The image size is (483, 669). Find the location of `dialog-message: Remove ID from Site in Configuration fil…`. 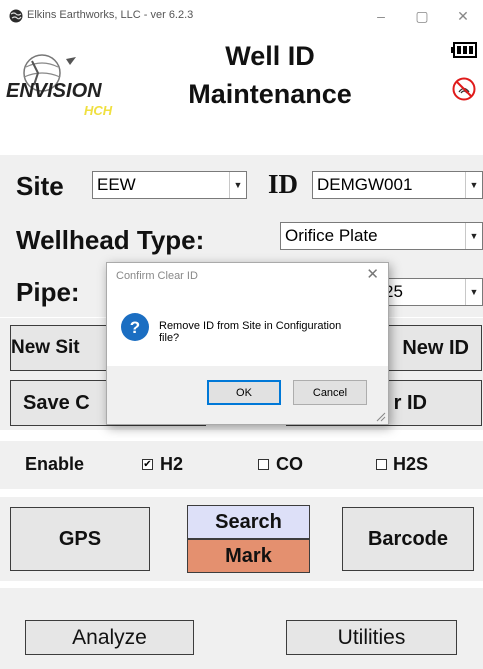

dialog-message: Remove ID from Site in Configuration fil… is located at coordinates (259, 332).